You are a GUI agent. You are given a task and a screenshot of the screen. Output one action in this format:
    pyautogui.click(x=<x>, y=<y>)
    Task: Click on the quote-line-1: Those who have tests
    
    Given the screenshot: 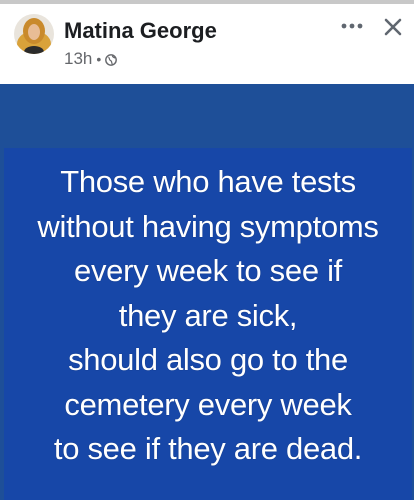 What is the action you would take?
    pyautogui.click(x=208, y=181)
    